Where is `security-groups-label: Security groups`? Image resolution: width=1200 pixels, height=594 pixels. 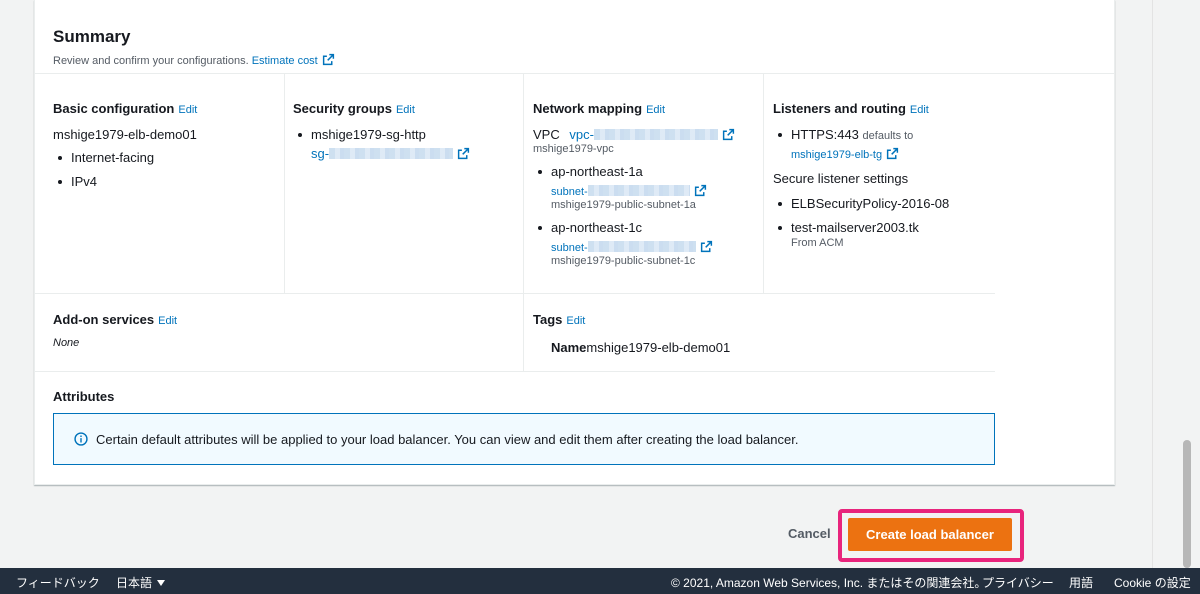
security-groups-label: Security groups is located at coordinates (342, 108).